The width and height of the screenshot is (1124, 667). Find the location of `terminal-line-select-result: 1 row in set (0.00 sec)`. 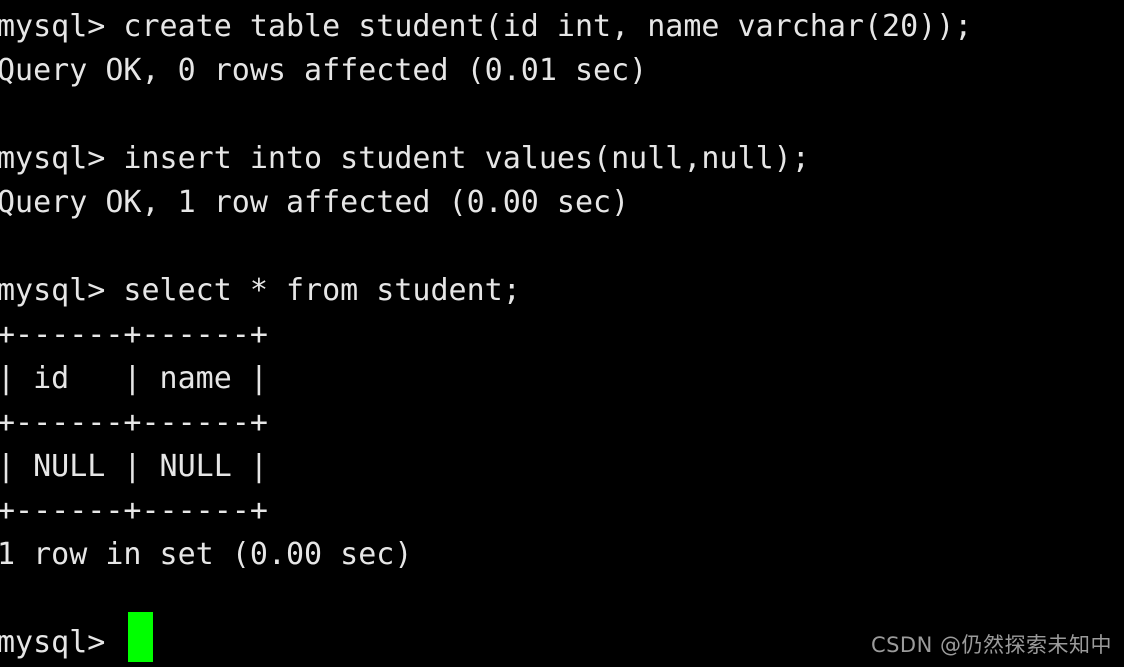

terminal-line-select-result: 1 row in set (0.00 sec) is located at coordinates (206, 554).